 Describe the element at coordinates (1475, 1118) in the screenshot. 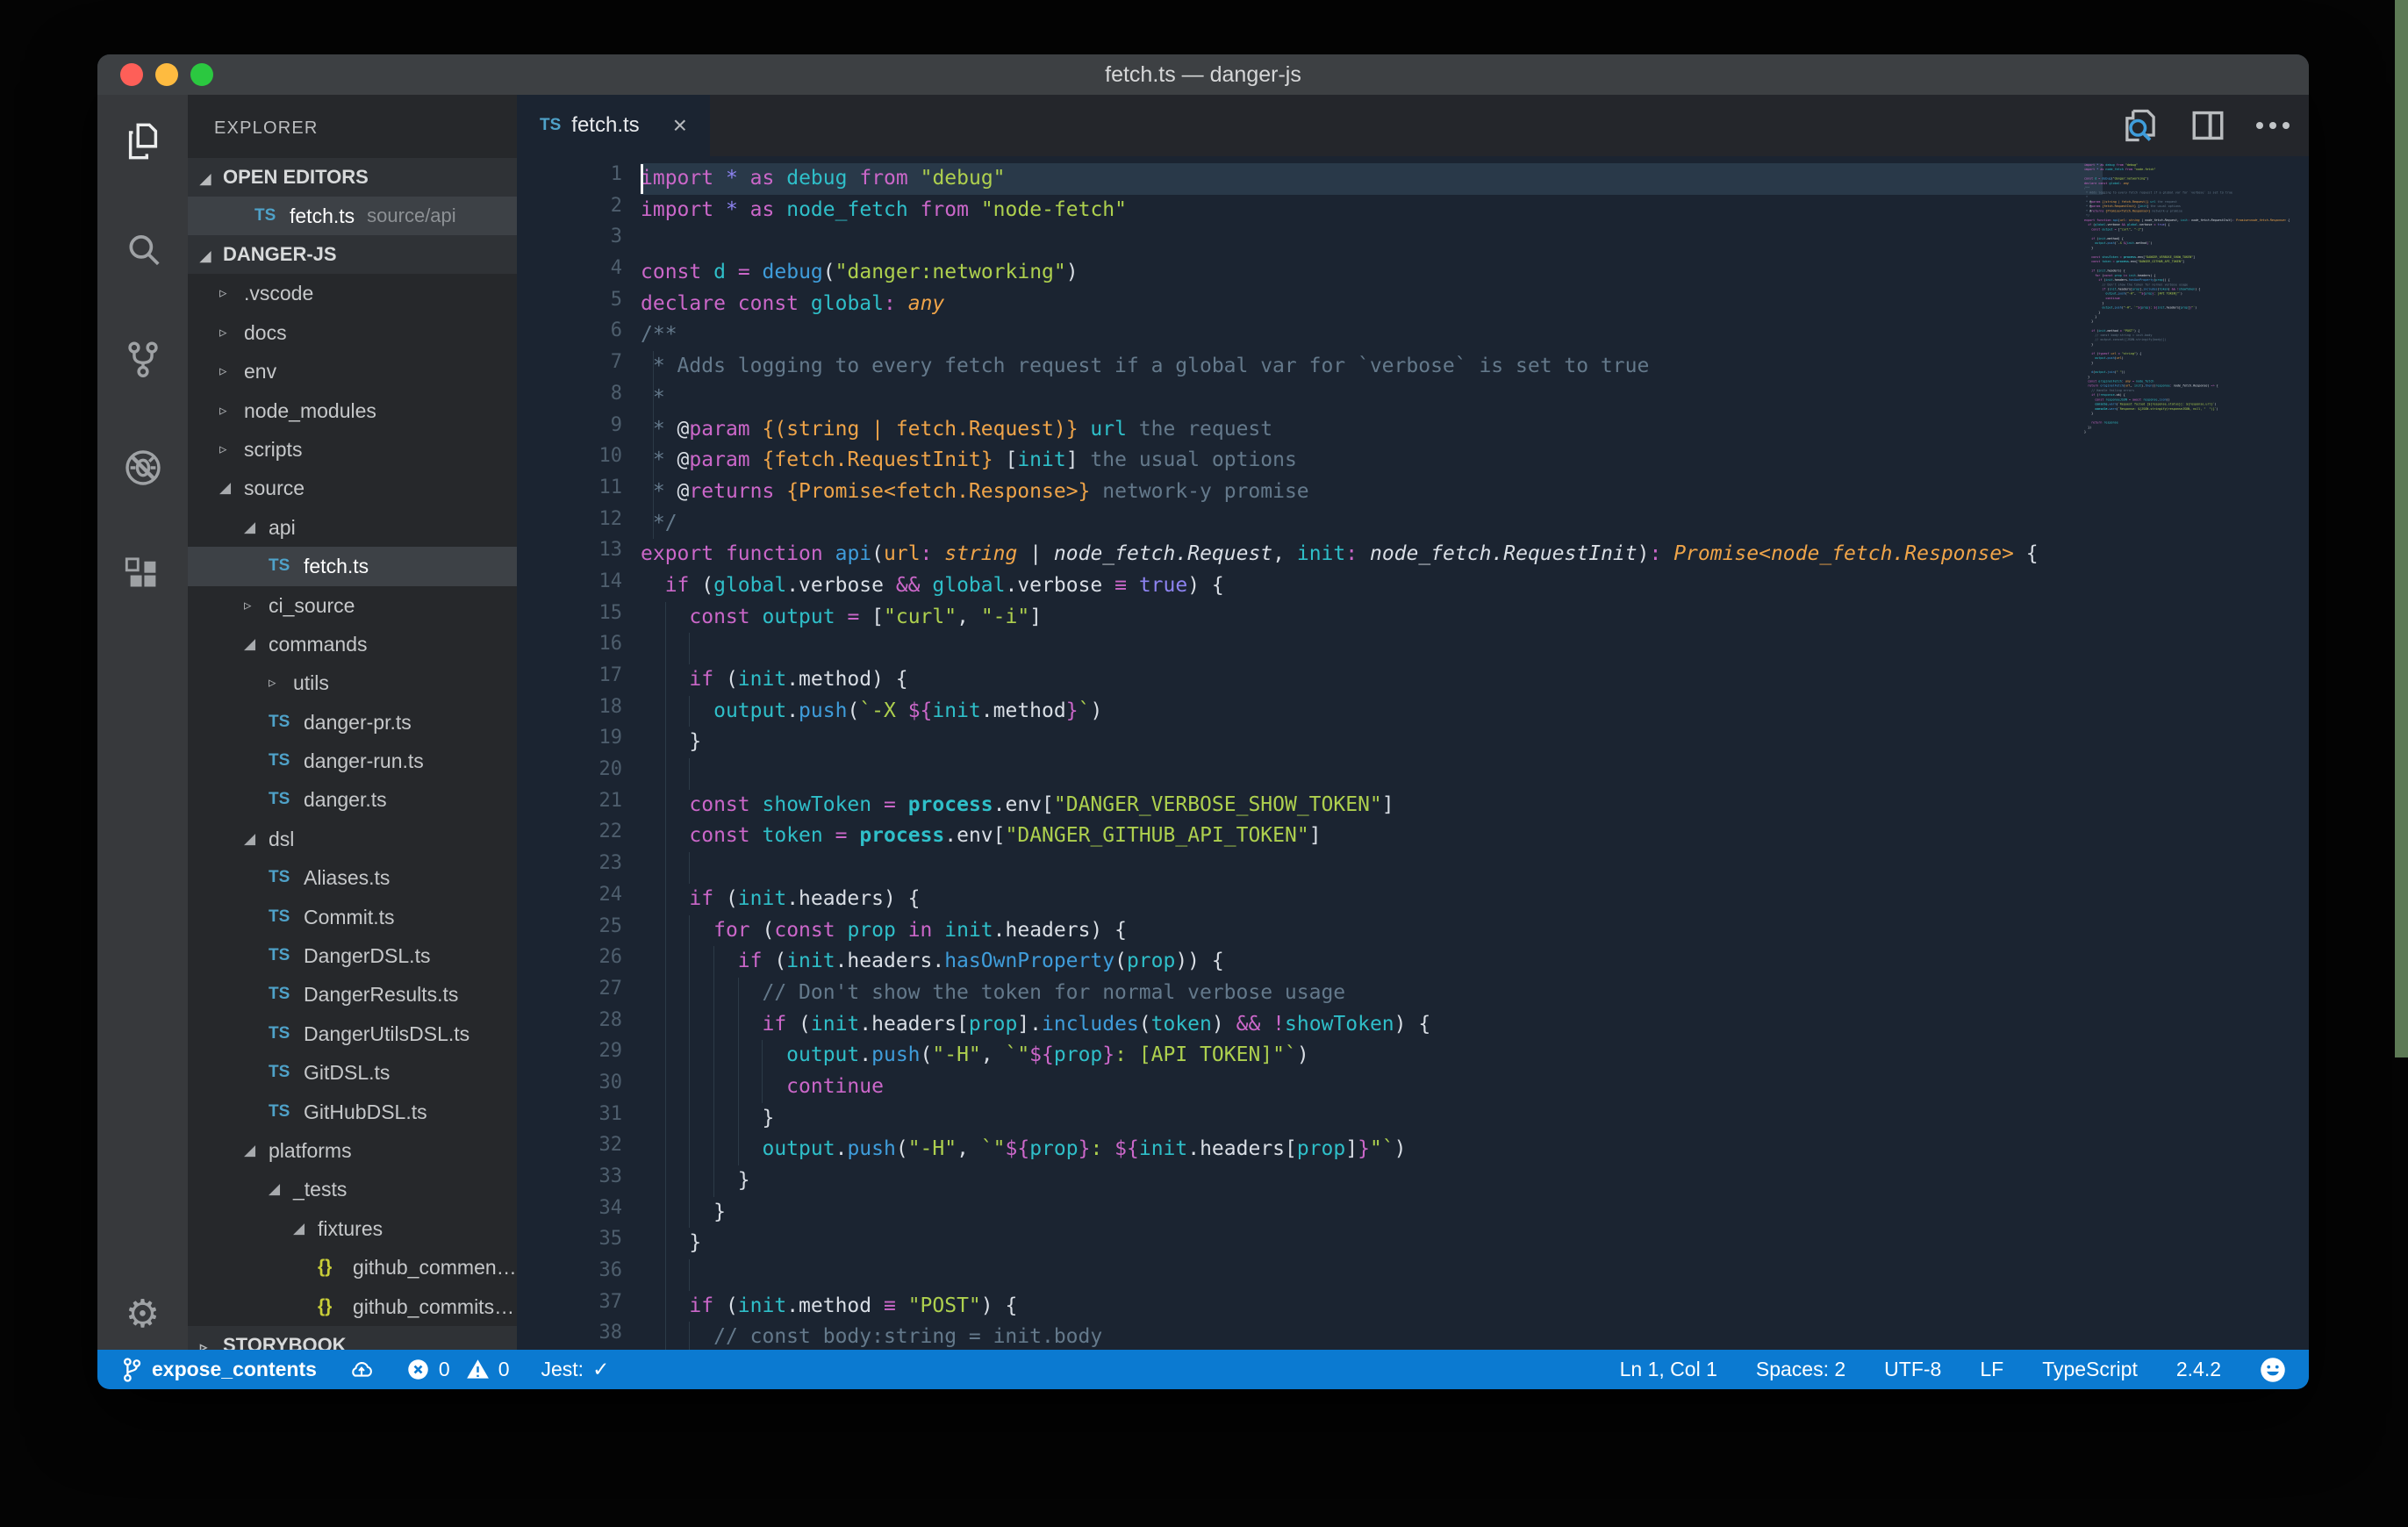

I see `code-line-31: }` at that location.